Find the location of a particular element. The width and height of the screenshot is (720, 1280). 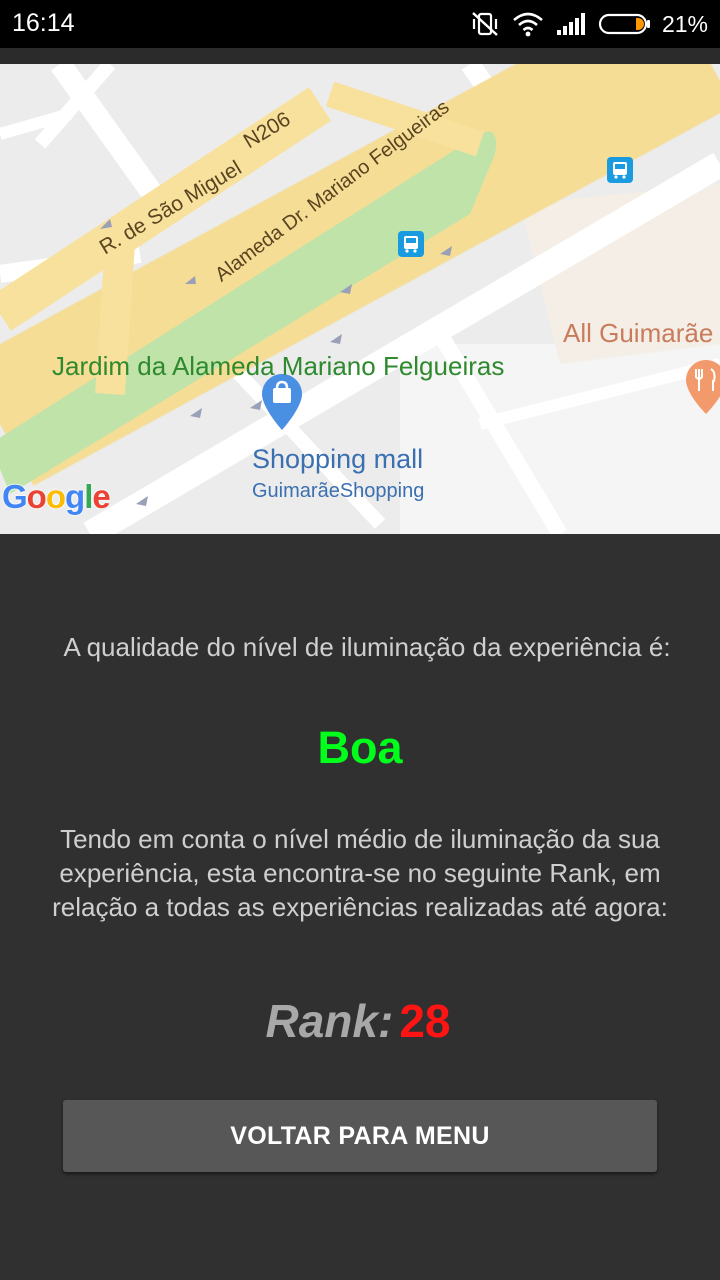

wifi-icon is located at coordinates (528, 24).